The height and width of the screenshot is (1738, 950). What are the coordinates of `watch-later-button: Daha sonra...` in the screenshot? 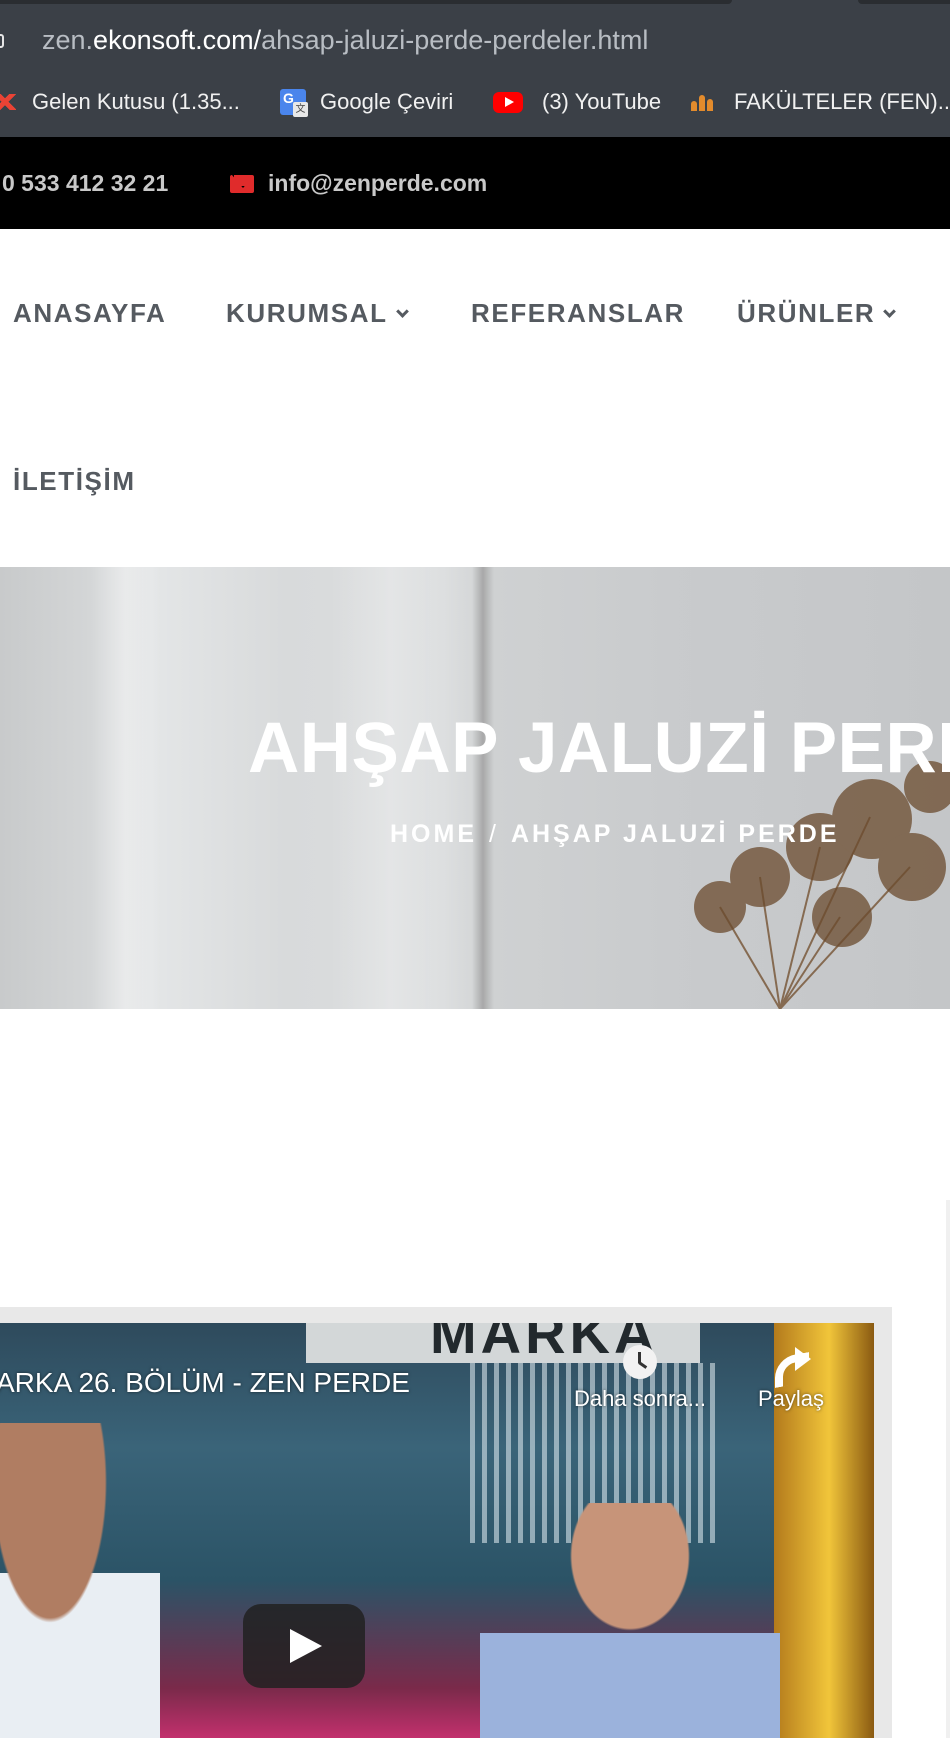 It's located at (640, 1379).